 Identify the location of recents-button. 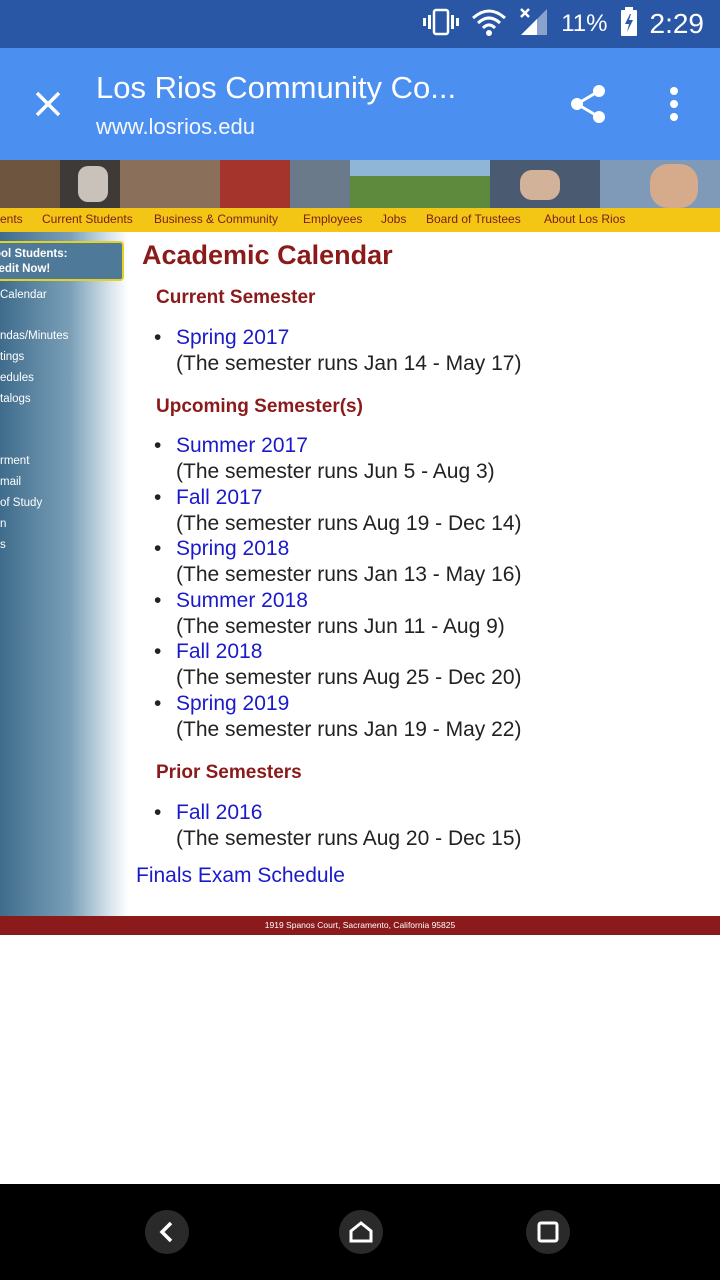
(548, 1232).